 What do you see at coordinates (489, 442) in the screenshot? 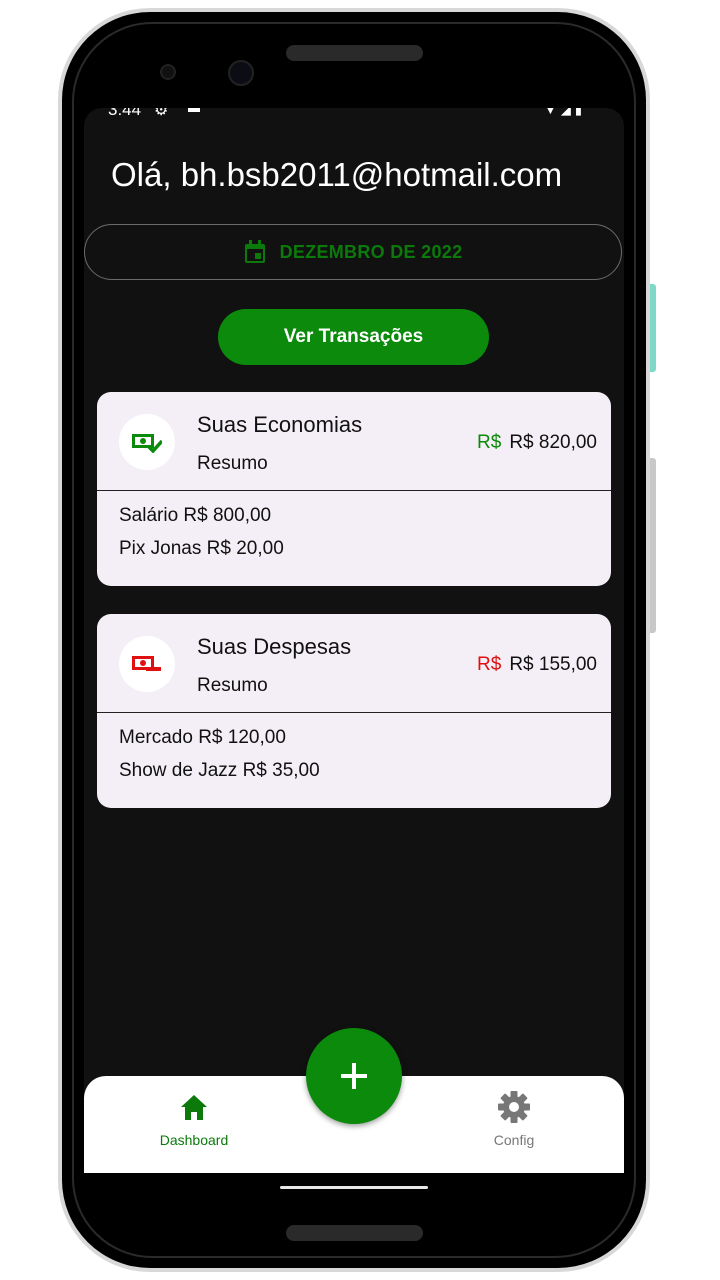
I see `savings-currency: R$` at bounding box center [489, 442].